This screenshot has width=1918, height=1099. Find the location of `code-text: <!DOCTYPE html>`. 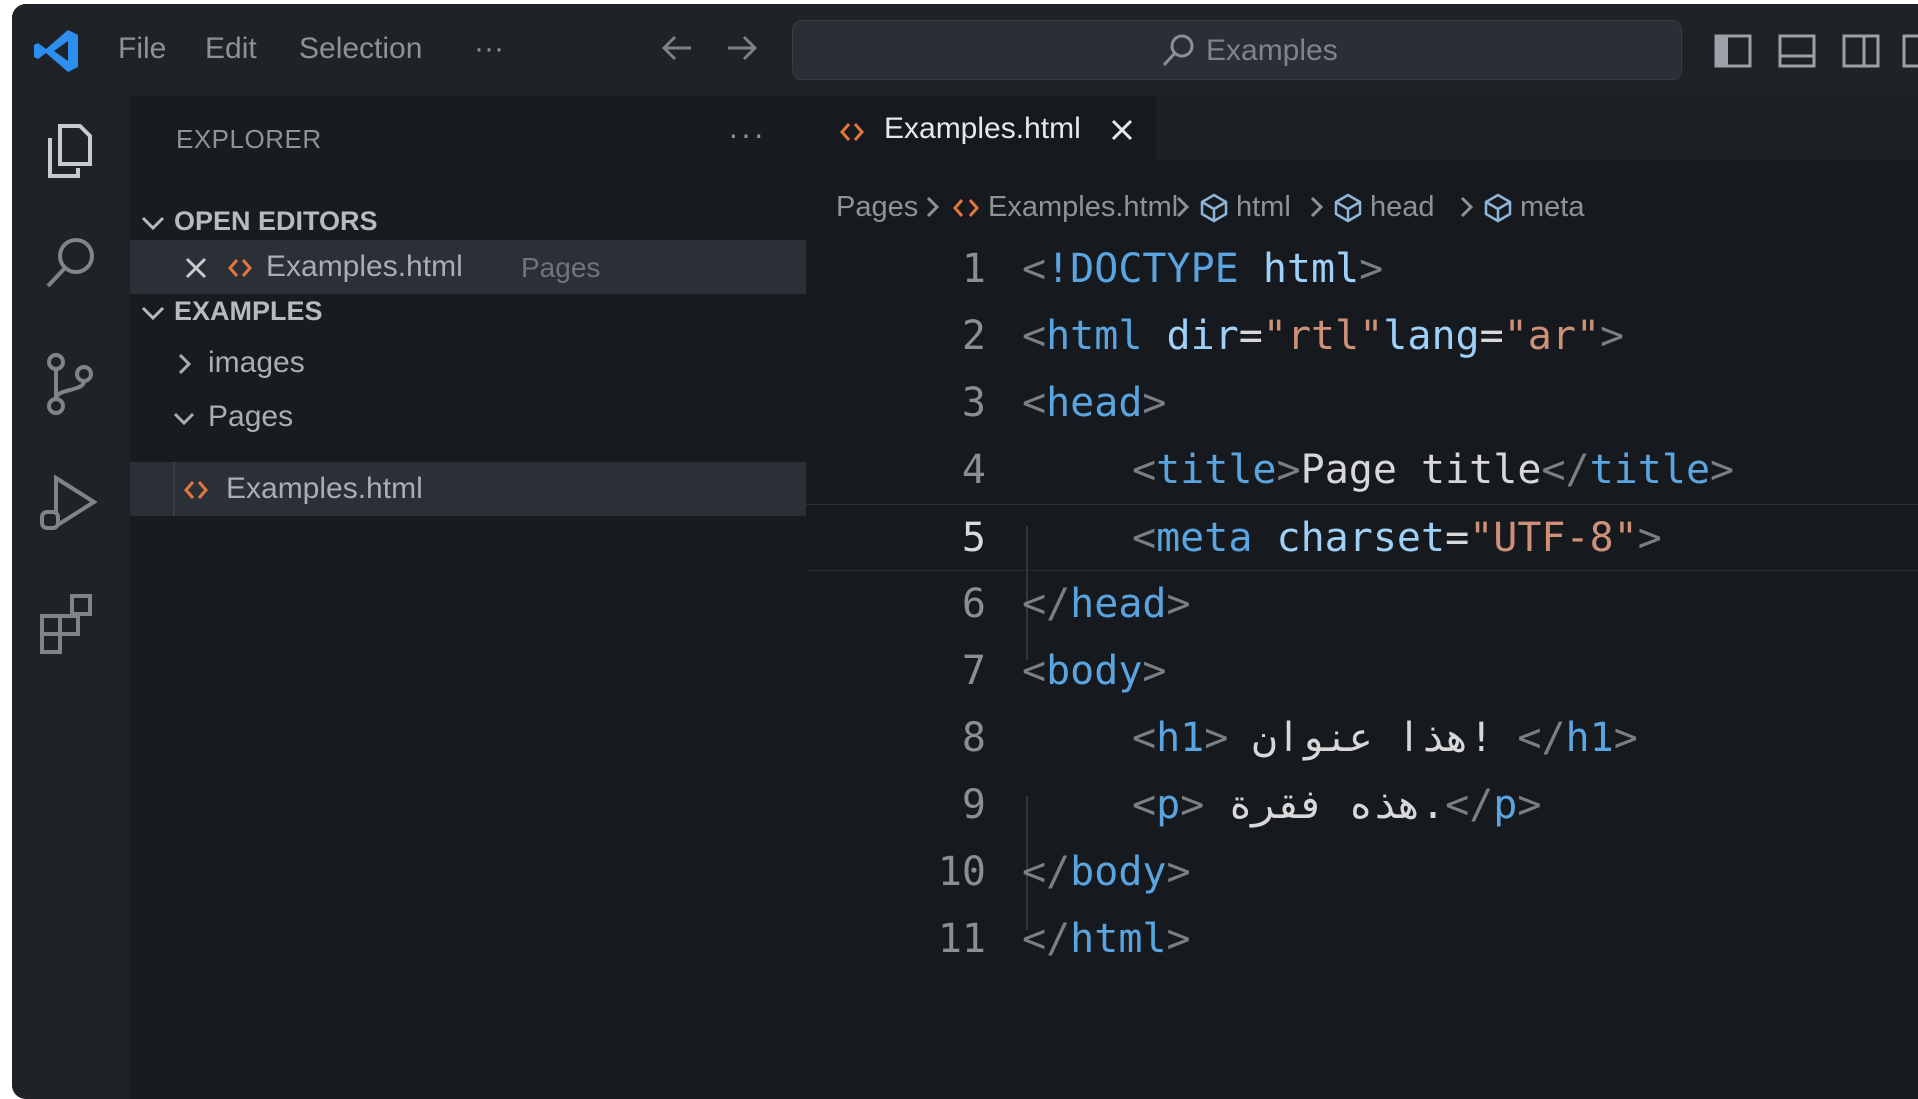

code-text: <!DOCTYPE html> is located at coordinates (1202, 269).